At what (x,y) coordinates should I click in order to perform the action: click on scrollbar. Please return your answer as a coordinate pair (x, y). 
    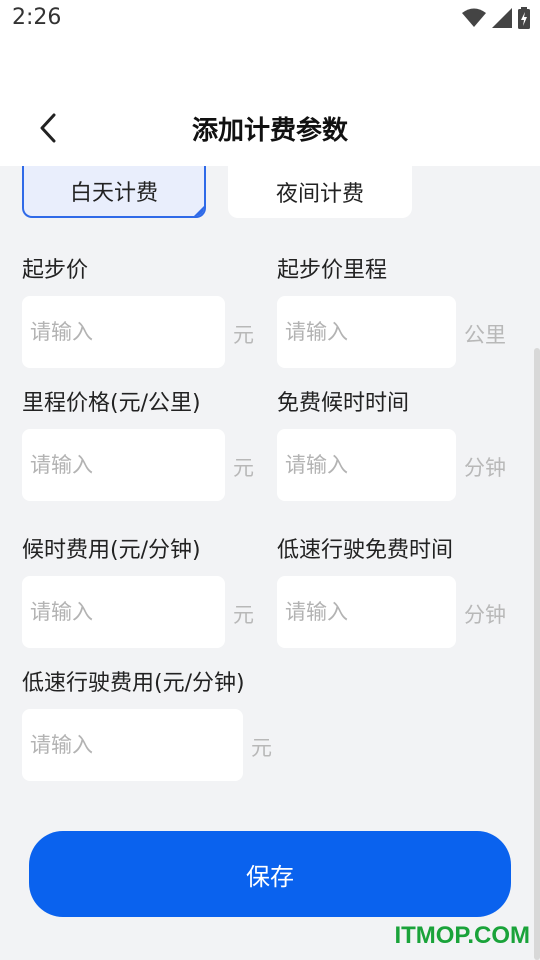
    Looking at the image, I should click on (537, 654).